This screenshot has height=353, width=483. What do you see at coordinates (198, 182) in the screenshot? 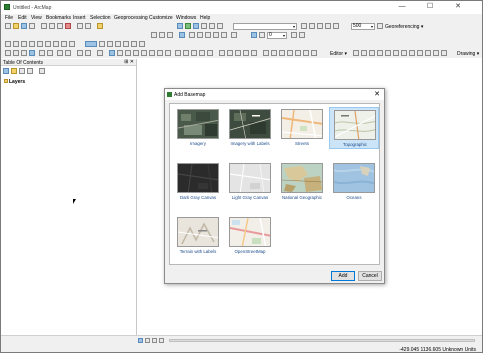
I see `basemap-tile-dark-gray-canvas: Dark Gray Canvas` at bounding box center [198, 182].